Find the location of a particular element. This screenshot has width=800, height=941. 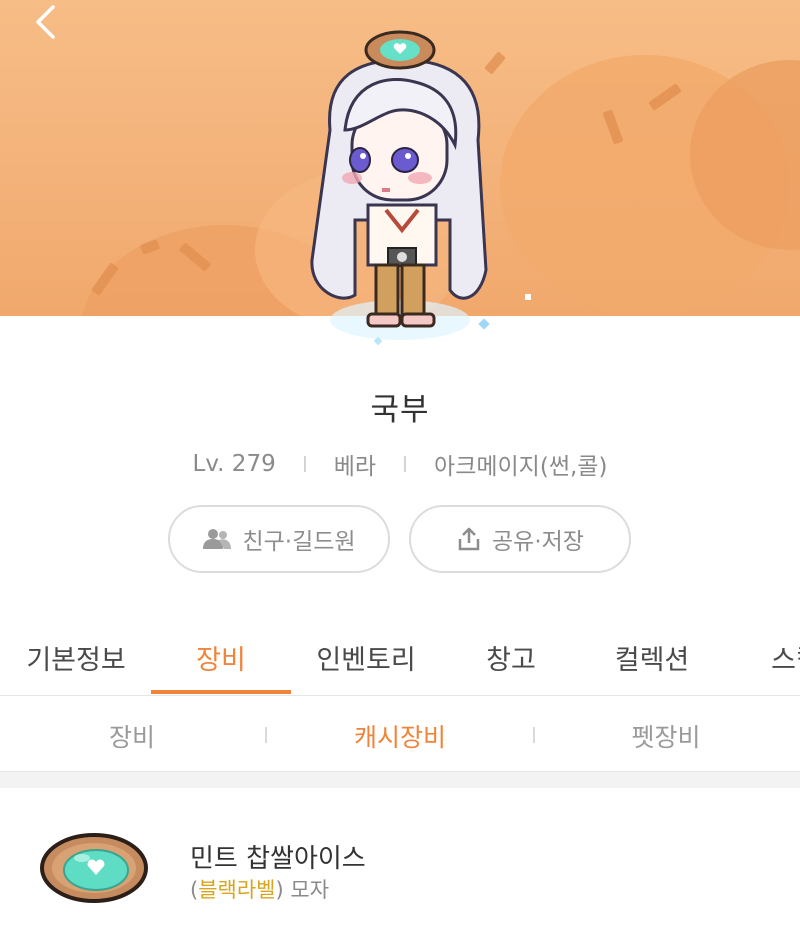

character-level: Lv. 279 is located at coordinates (234, 464).